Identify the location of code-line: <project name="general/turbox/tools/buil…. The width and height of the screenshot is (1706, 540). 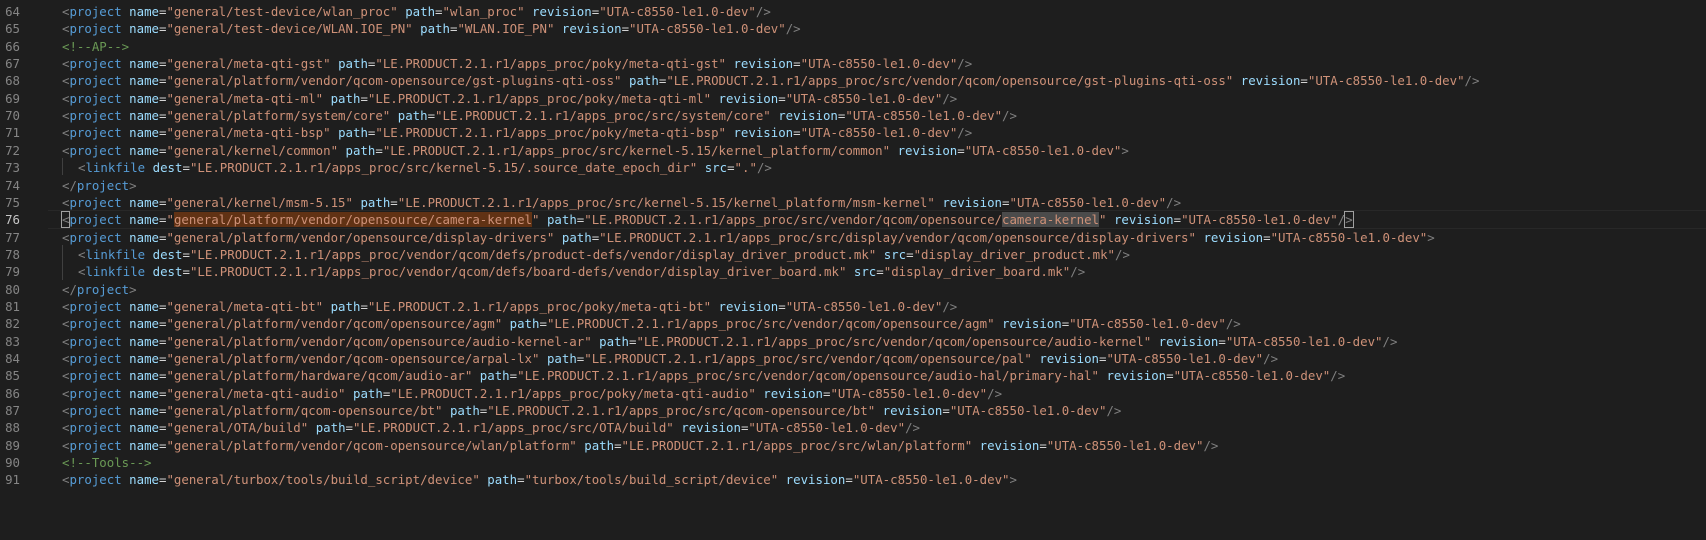
(539, 479).